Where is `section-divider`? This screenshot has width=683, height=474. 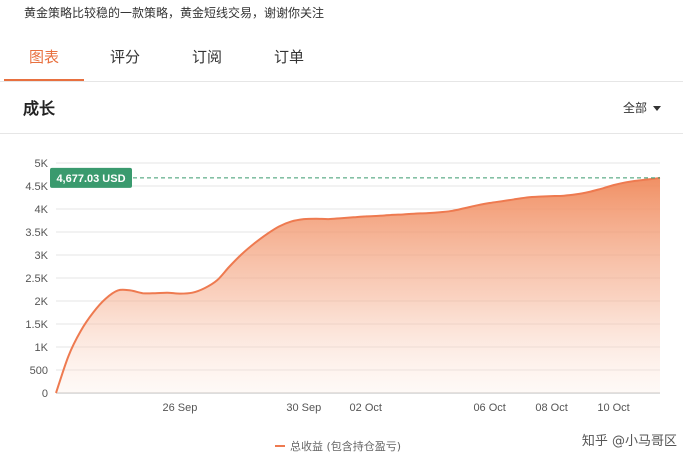
section-divider is located at coordinates (341, 133).